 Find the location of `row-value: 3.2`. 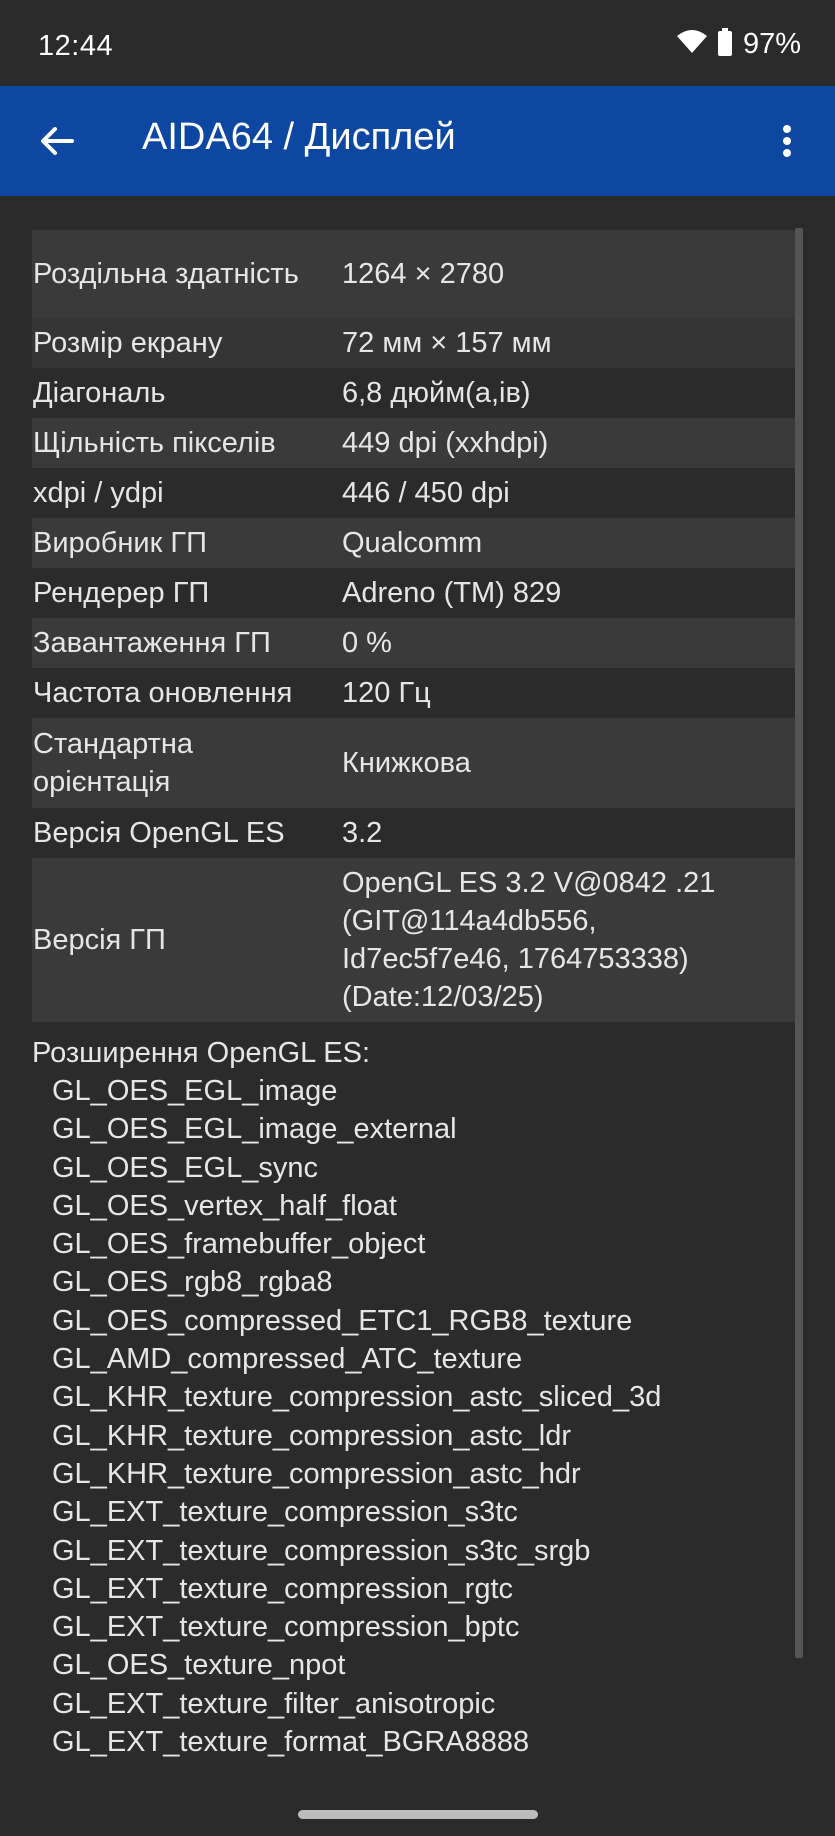

row-value: 3.2 is located at coordinates (362, 833).